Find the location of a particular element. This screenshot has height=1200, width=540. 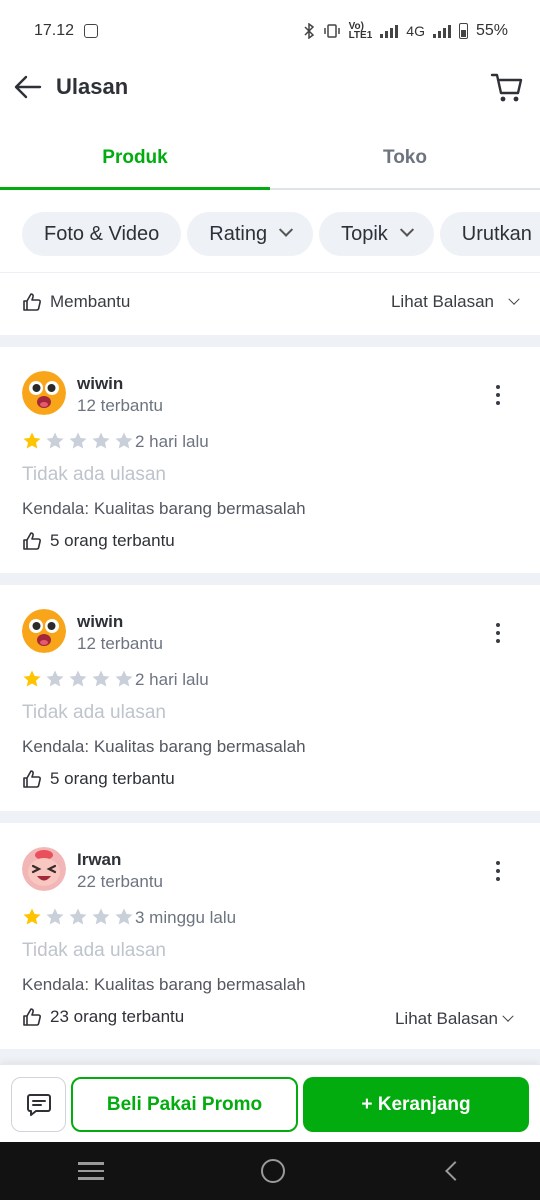

status-time-group: 17.12 is located at coordinates (66, 31).